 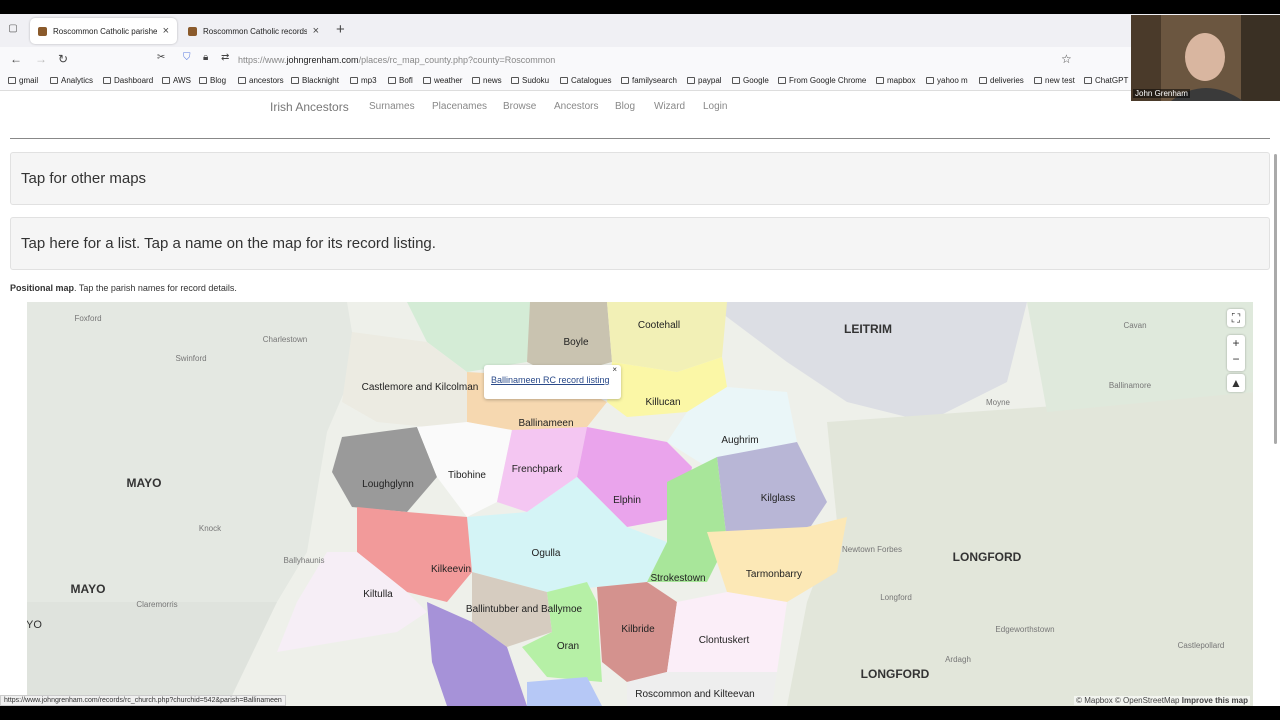 I want to click on tab-roscommon-parishes: Roscommon Catholic parishes ×, so click(x=103, y=31).